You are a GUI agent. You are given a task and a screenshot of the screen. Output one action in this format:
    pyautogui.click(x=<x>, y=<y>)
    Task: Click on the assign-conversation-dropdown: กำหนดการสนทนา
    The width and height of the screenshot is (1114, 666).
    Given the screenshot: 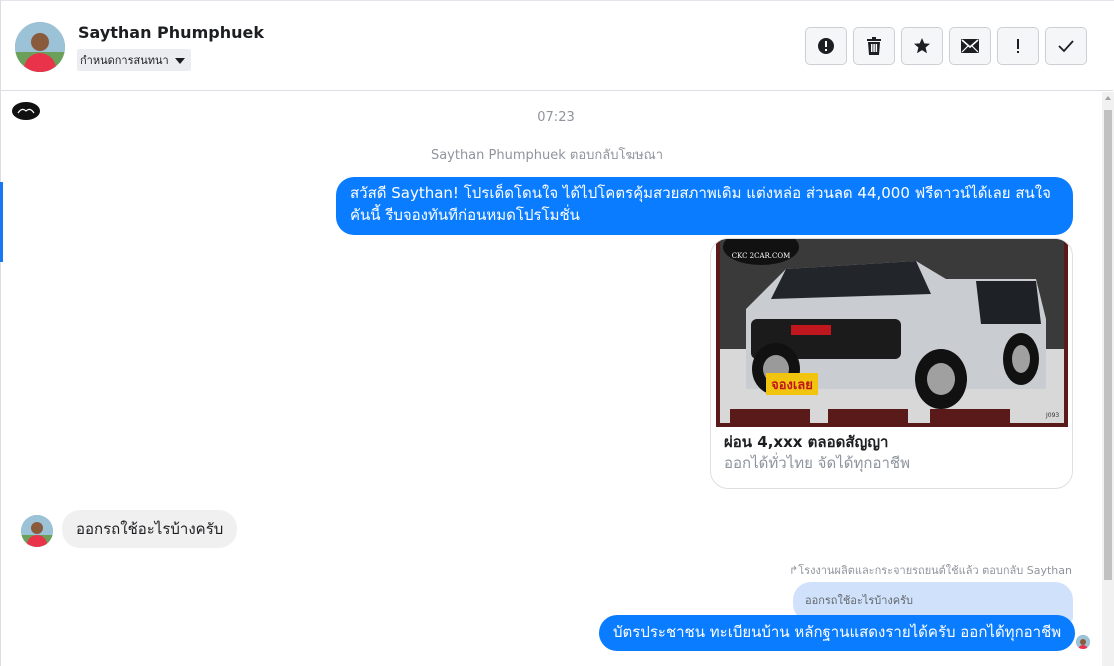 What is the action you would take?
    pyautogui.click(x=134, y=60)
    